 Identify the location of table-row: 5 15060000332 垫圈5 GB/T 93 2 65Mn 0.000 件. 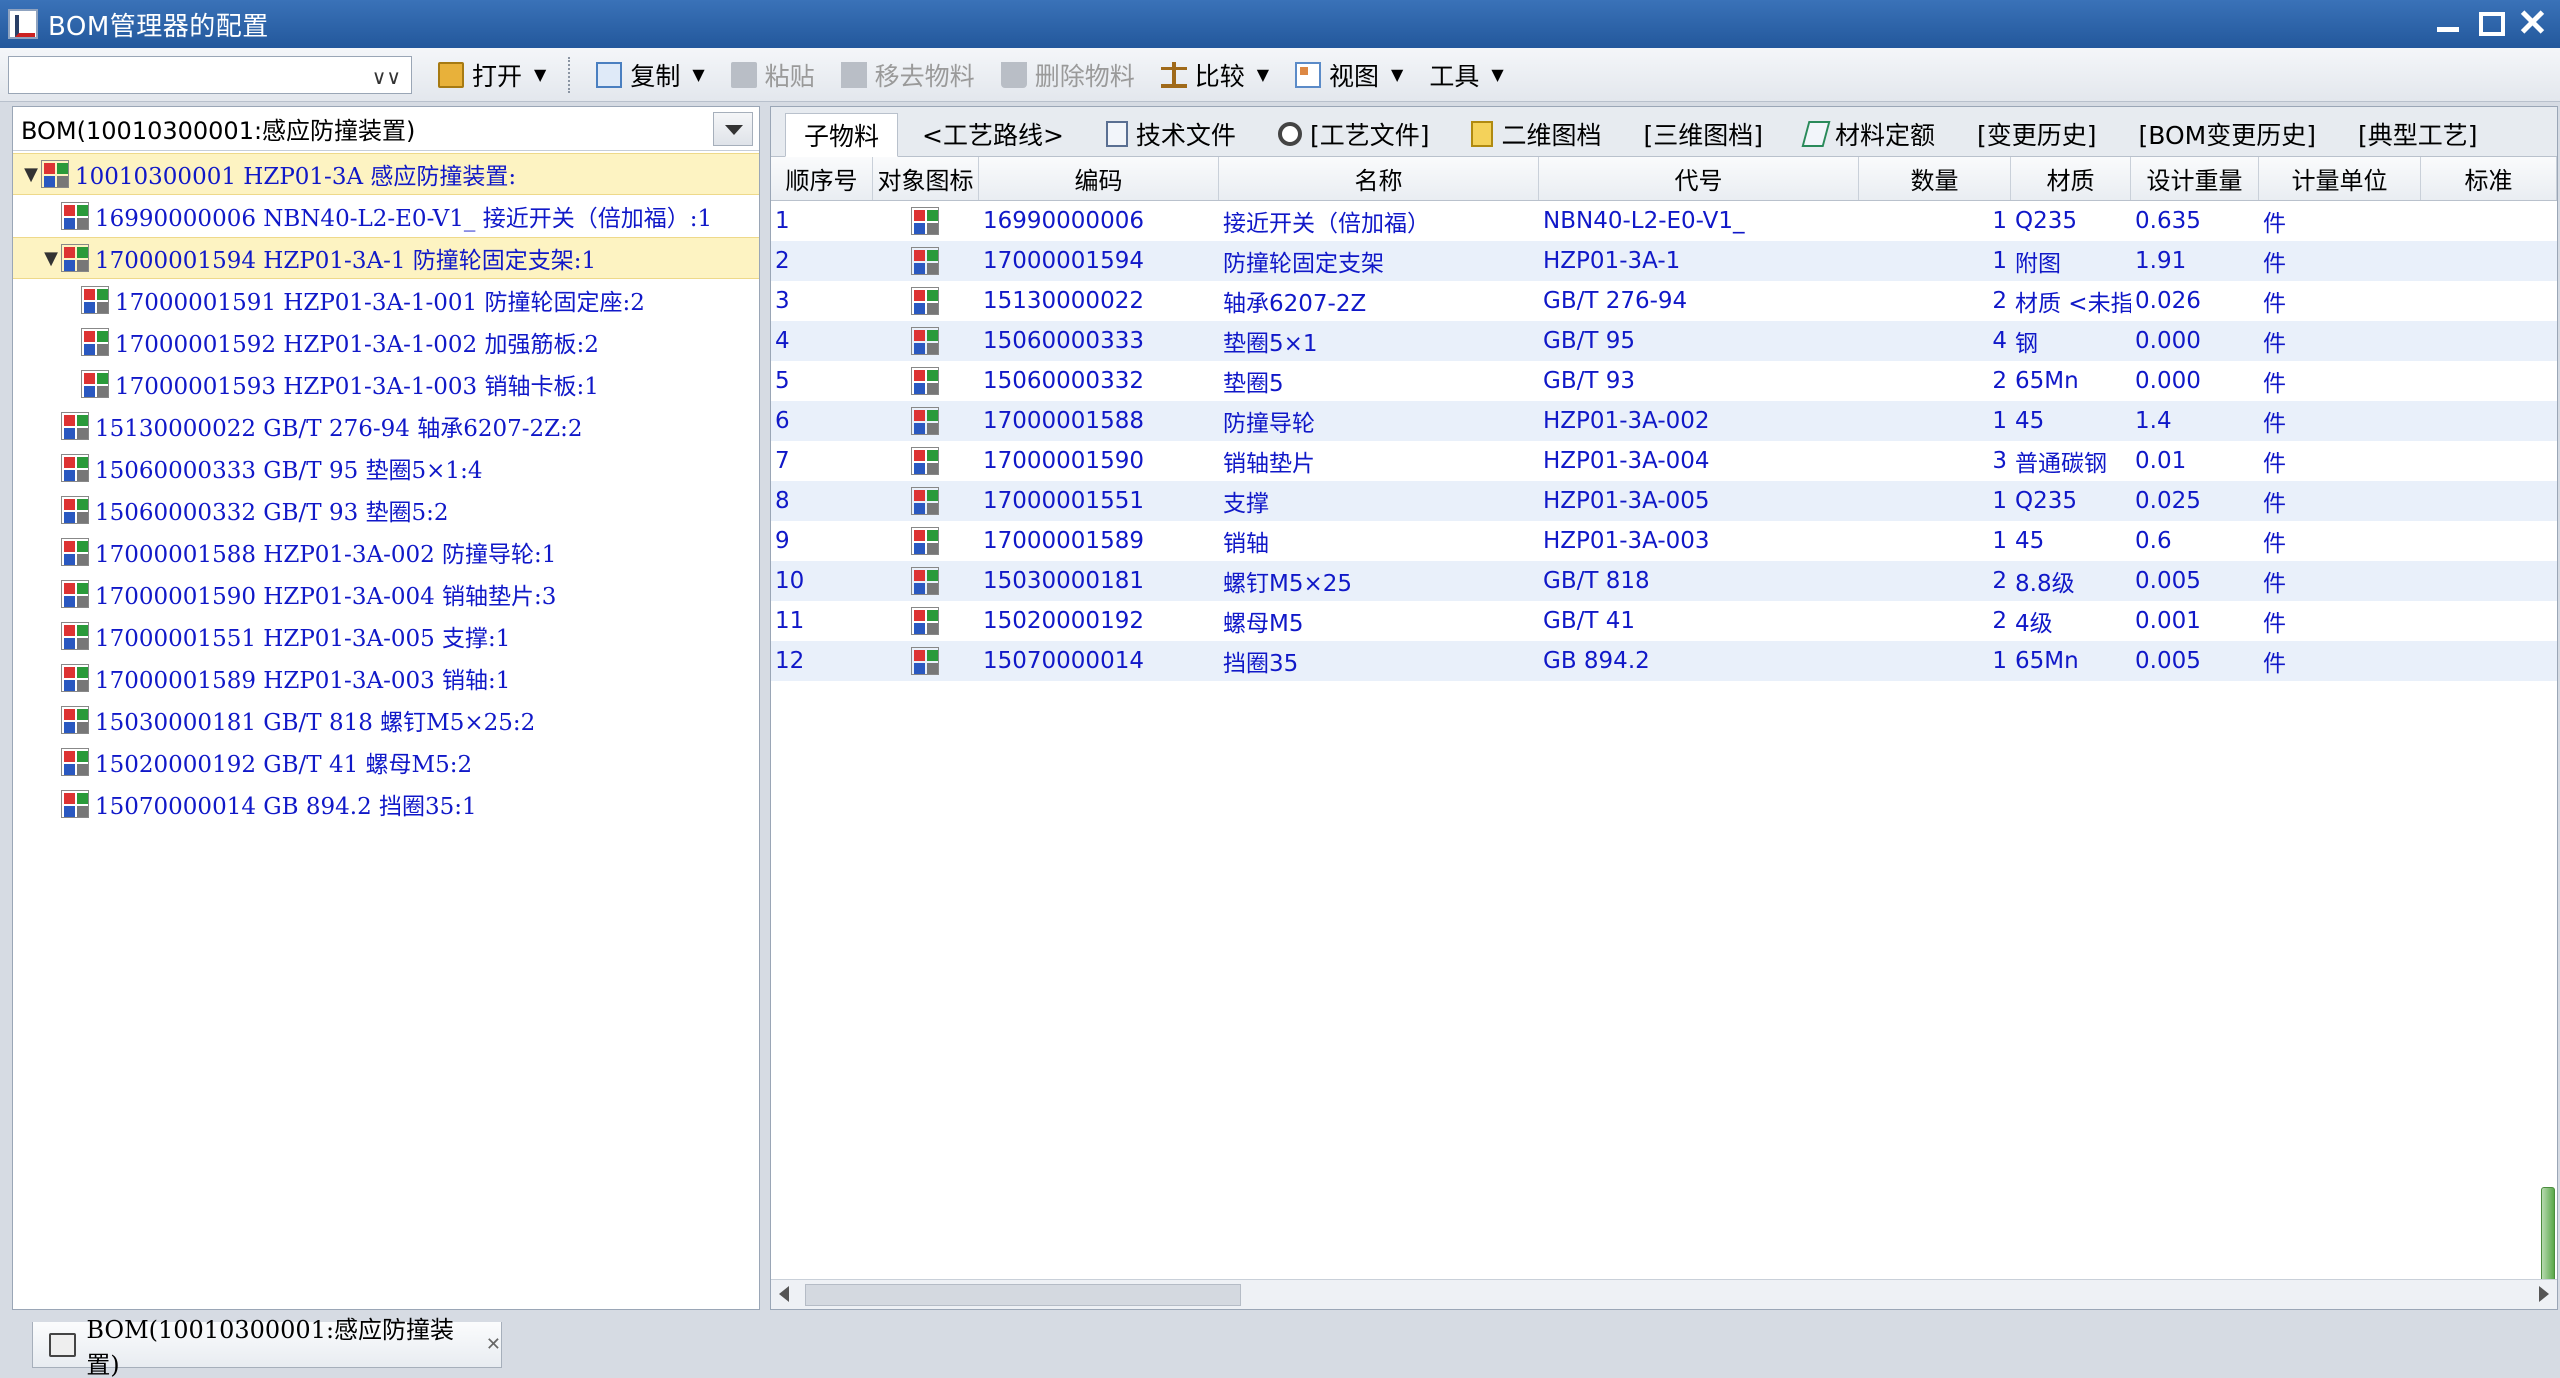
(1664, 381).